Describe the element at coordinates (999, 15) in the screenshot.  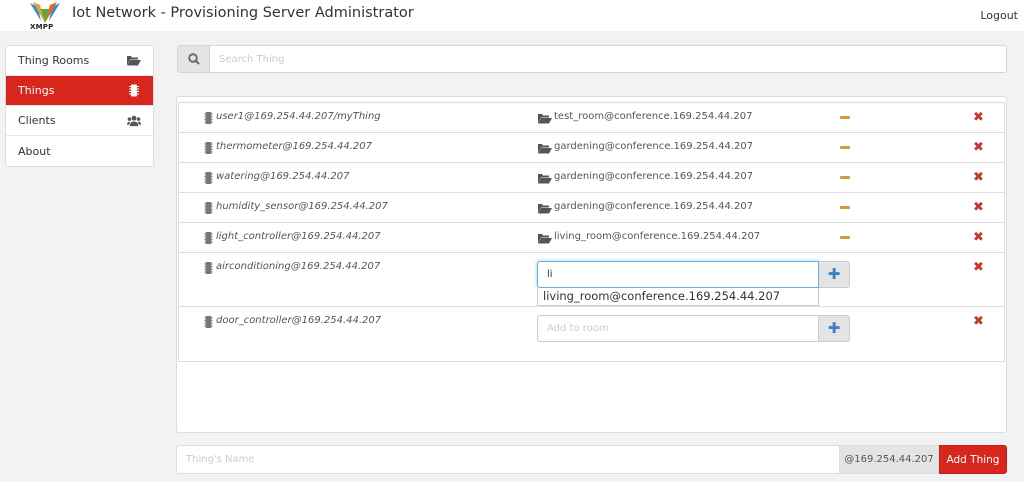
I see `logout-link: Logout` at that location.